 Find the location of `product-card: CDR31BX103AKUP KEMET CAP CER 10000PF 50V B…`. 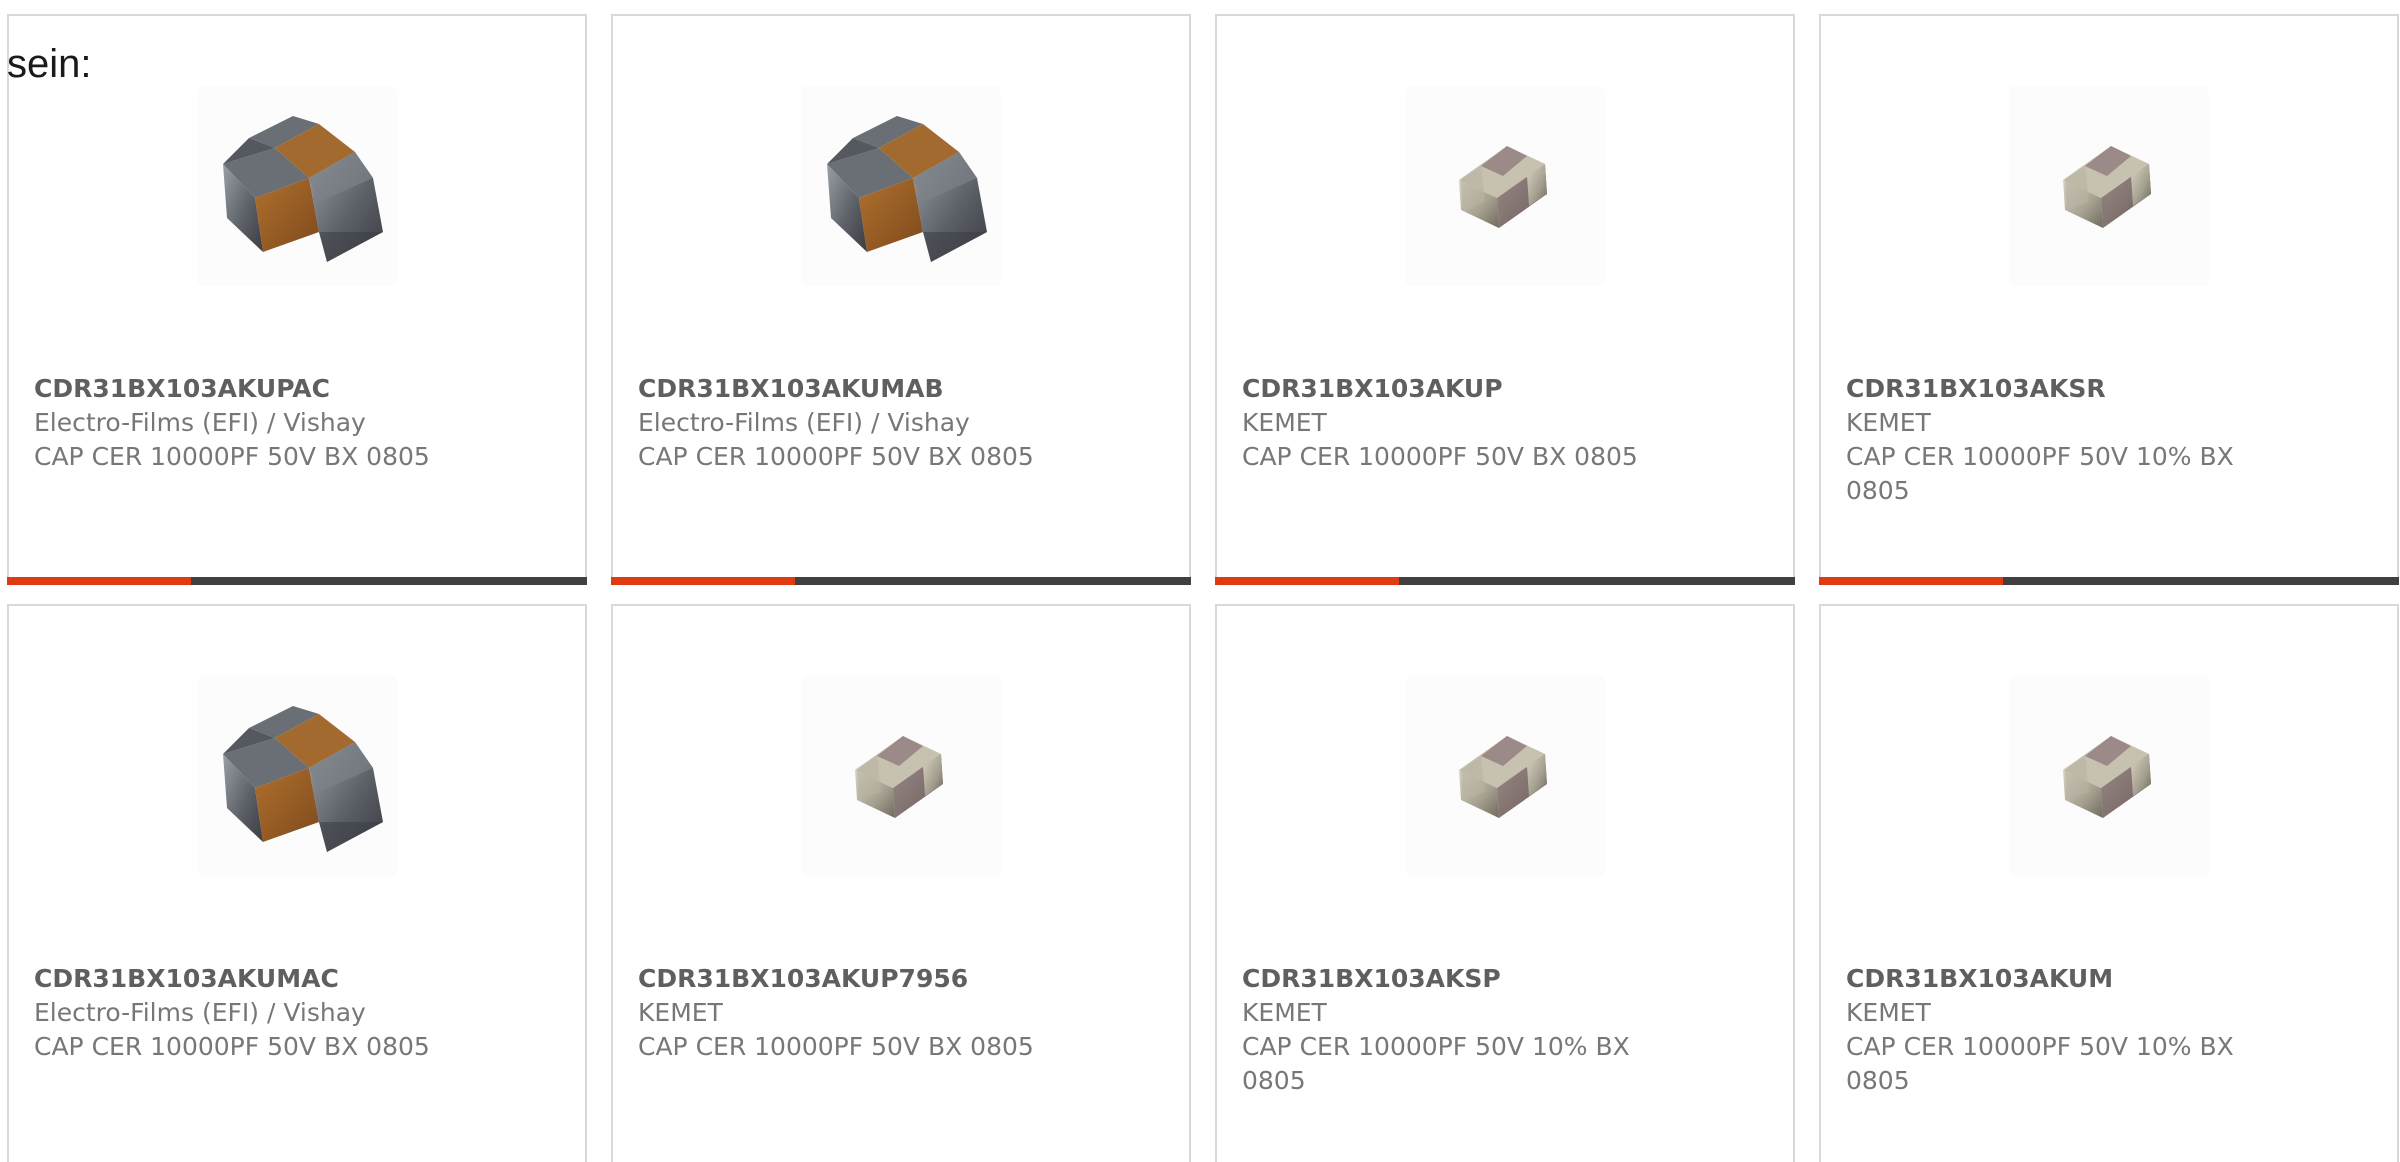

product-card: CDR31BX103AKUP KEMET CAP CER 10000PF 50V B… is located at coordinates (1505, 299).